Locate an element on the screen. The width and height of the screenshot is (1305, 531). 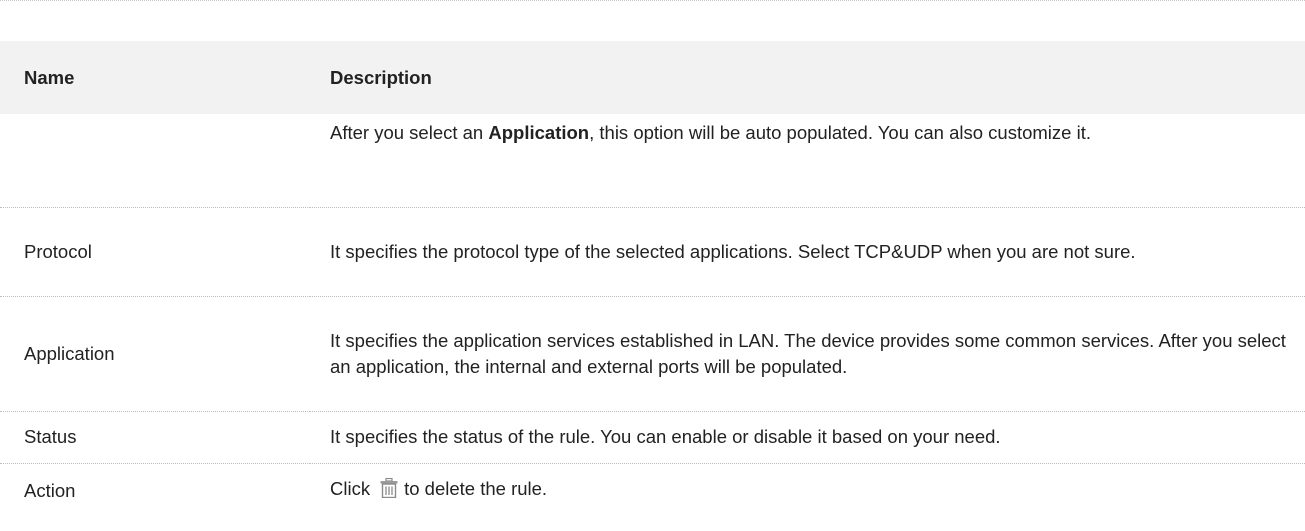
row-name: Action is located at coordinates (50, 490).